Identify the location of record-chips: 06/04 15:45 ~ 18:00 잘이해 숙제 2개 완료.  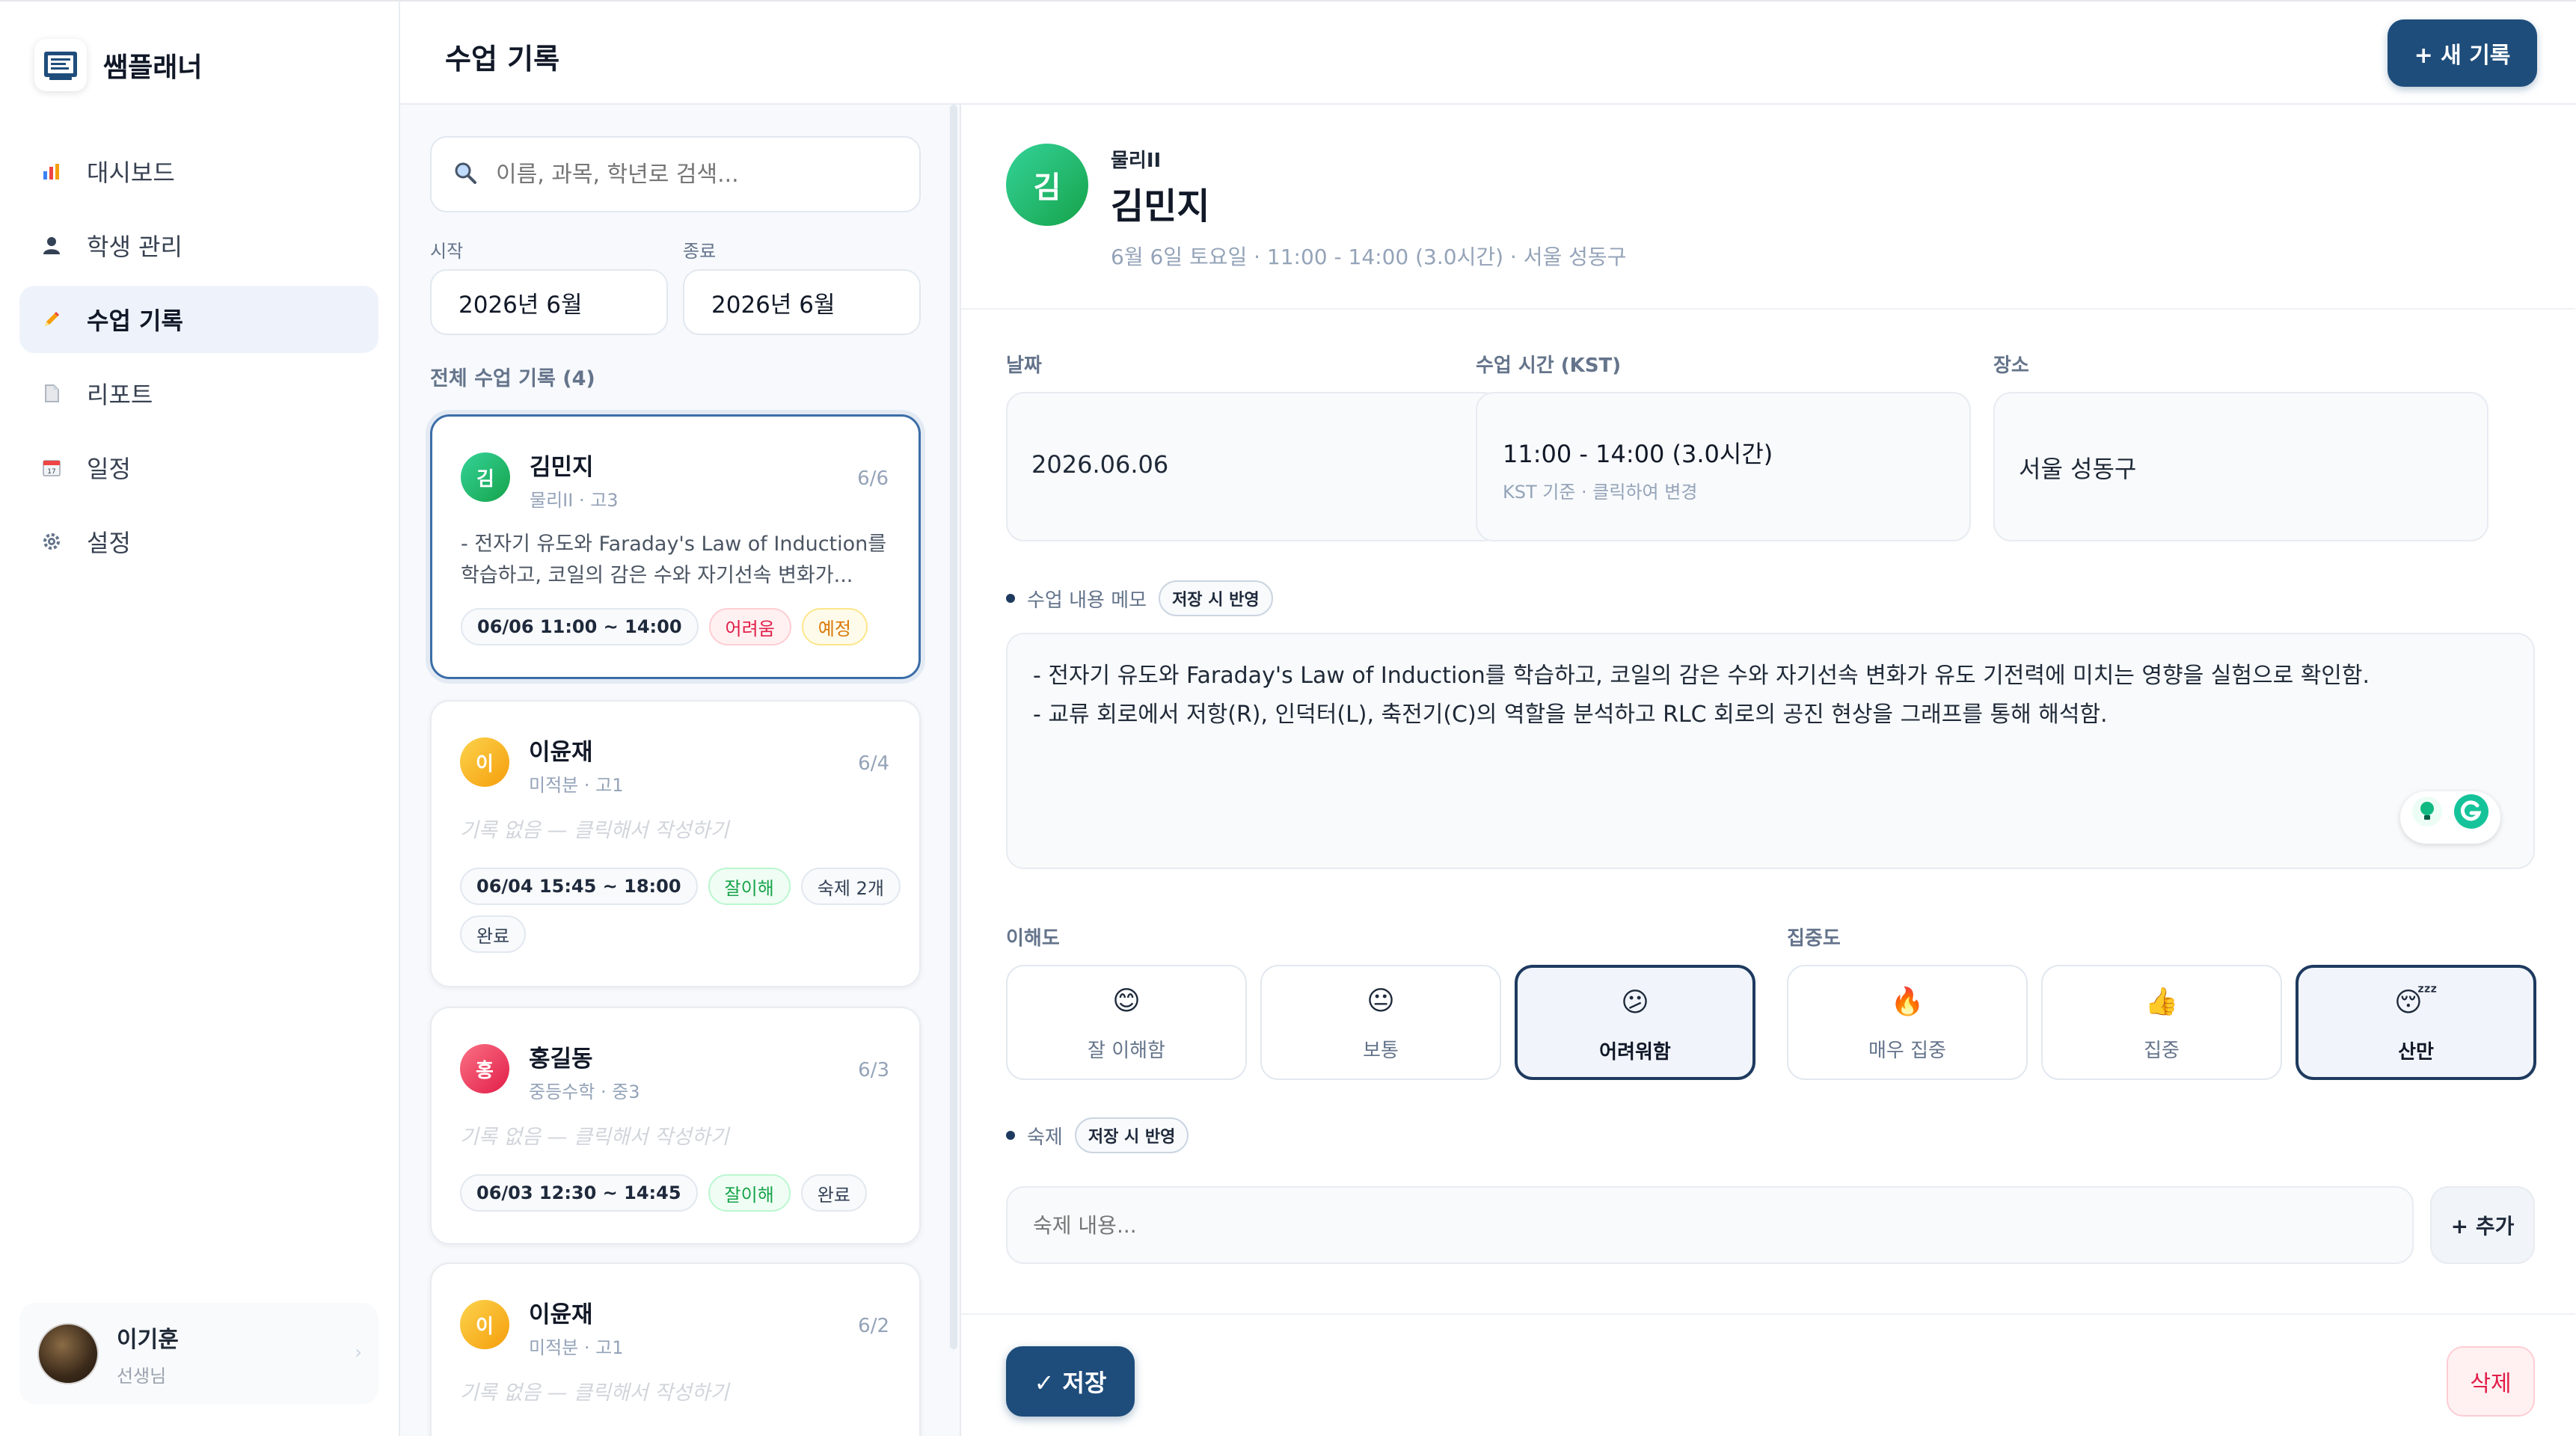
(680, 911).